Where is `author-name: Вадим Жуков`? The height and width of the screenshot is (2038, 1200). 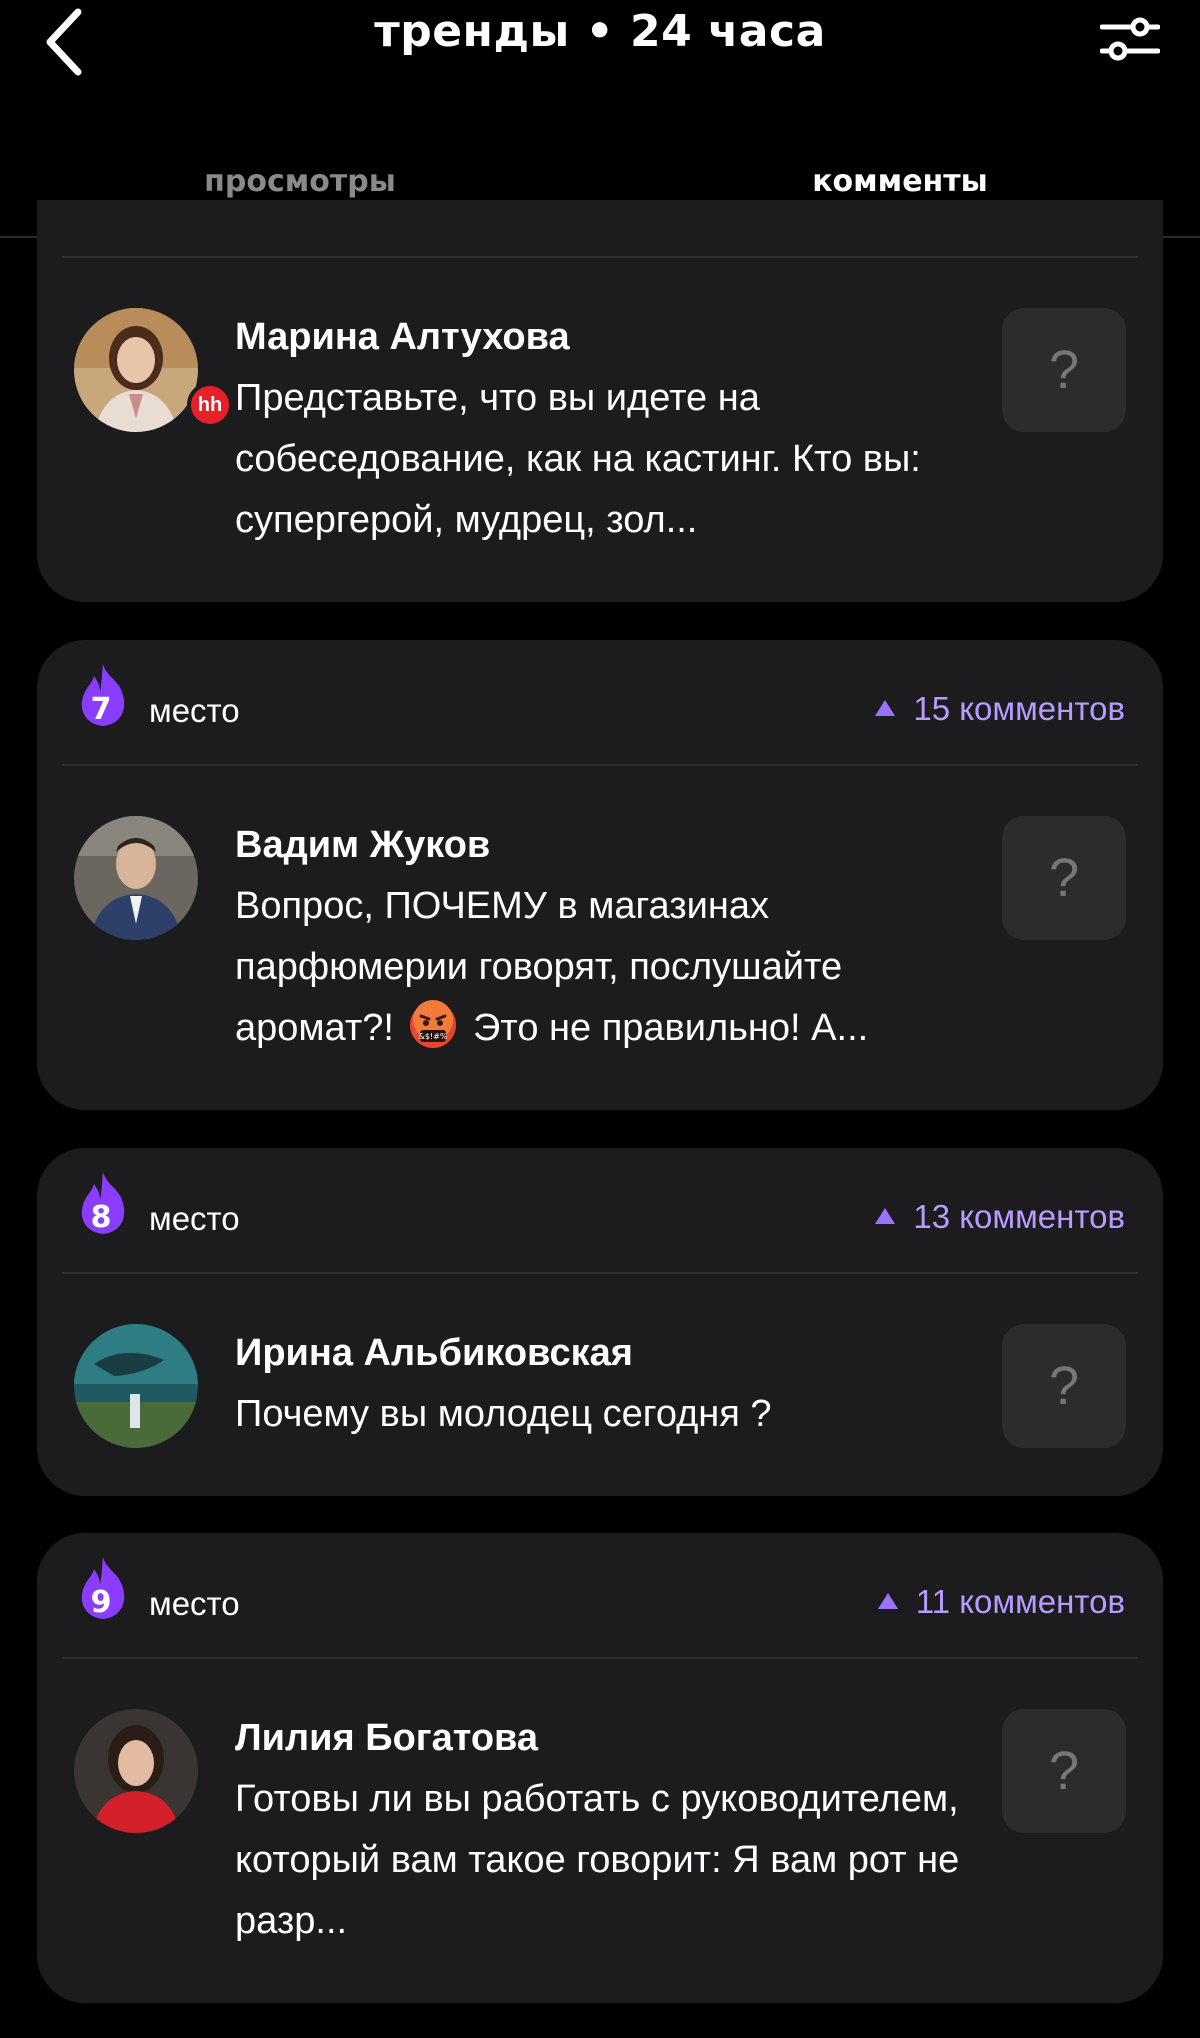 author-name: Вадим Жуков is located at coordinates (362, 845).